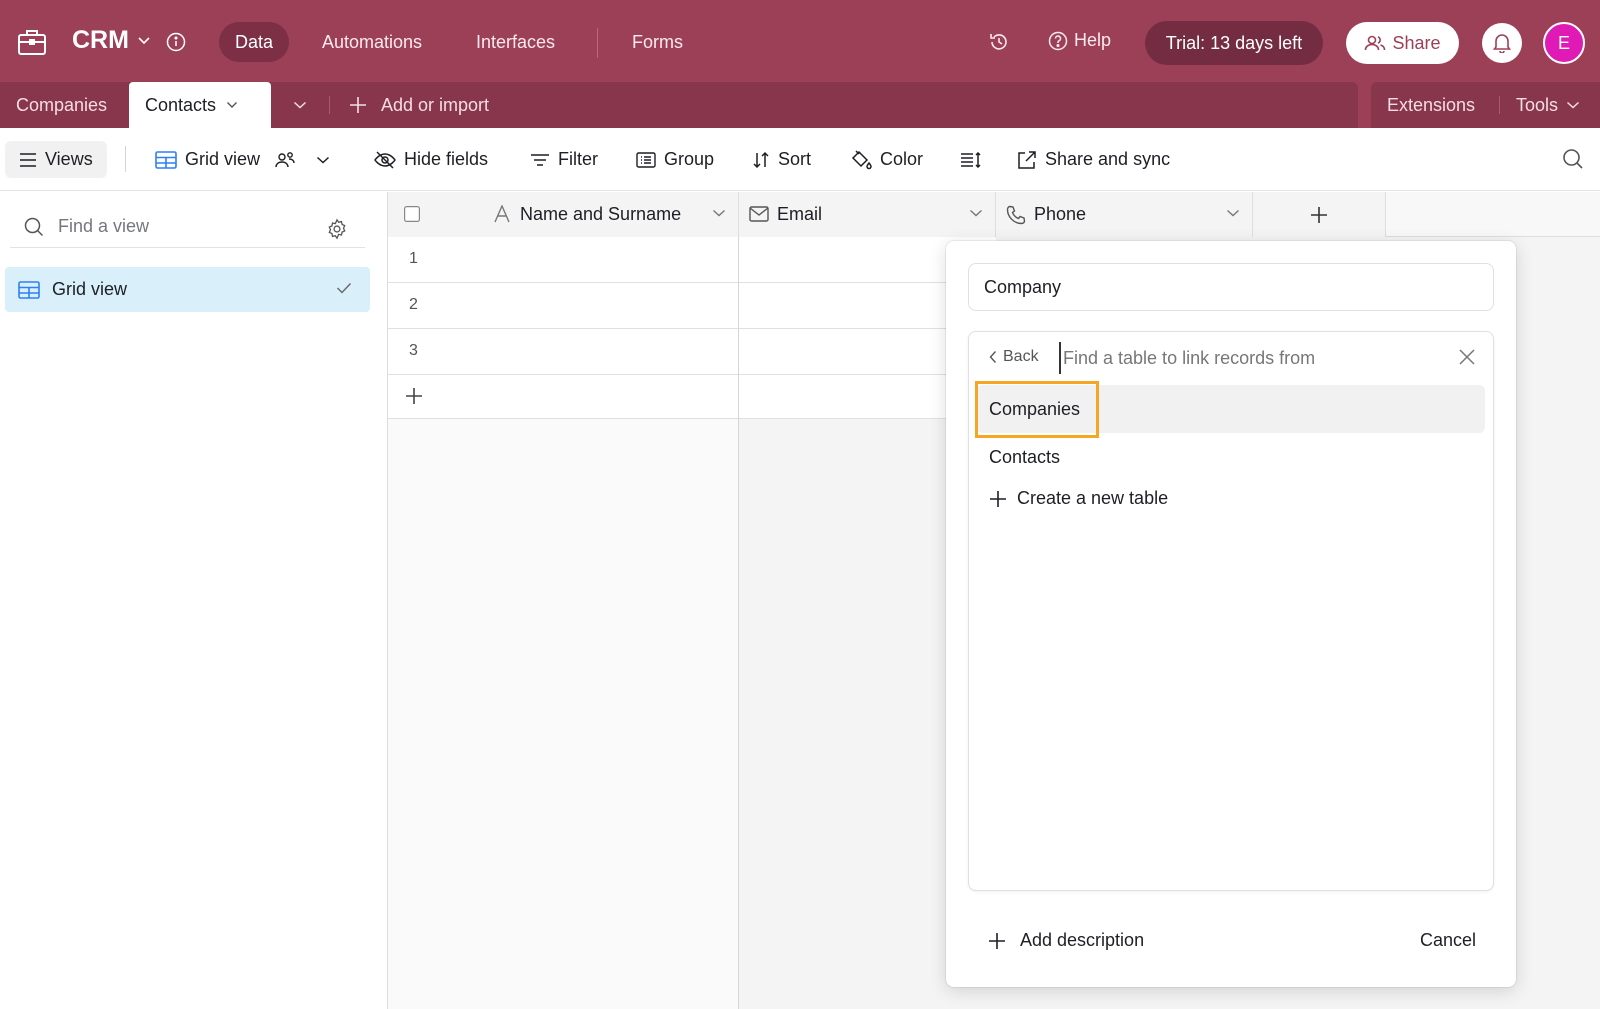  I want to click on share-button: Share, so click(1402, 43).